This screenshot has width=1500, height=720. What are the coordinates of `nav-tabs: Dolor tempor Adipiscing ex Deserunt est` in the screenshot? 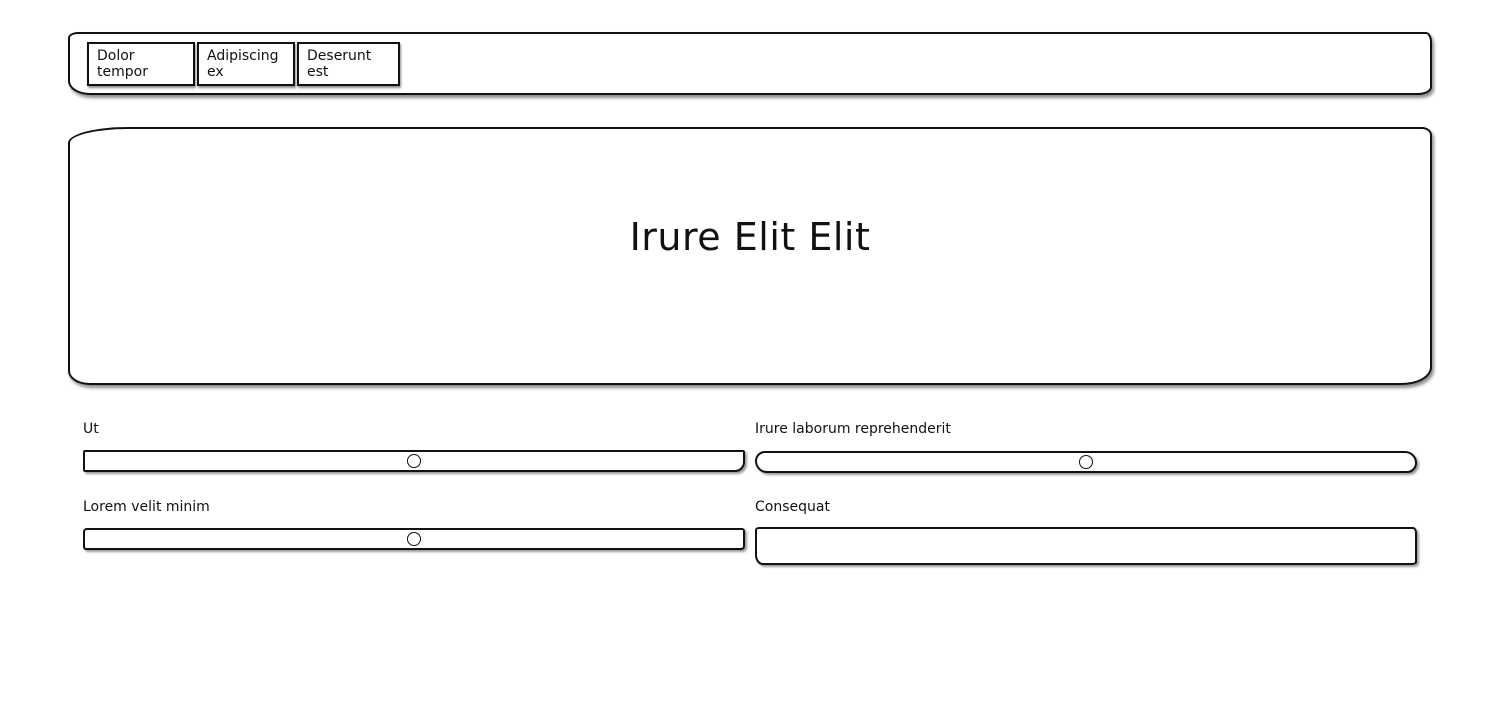 It's located at (244, 64).